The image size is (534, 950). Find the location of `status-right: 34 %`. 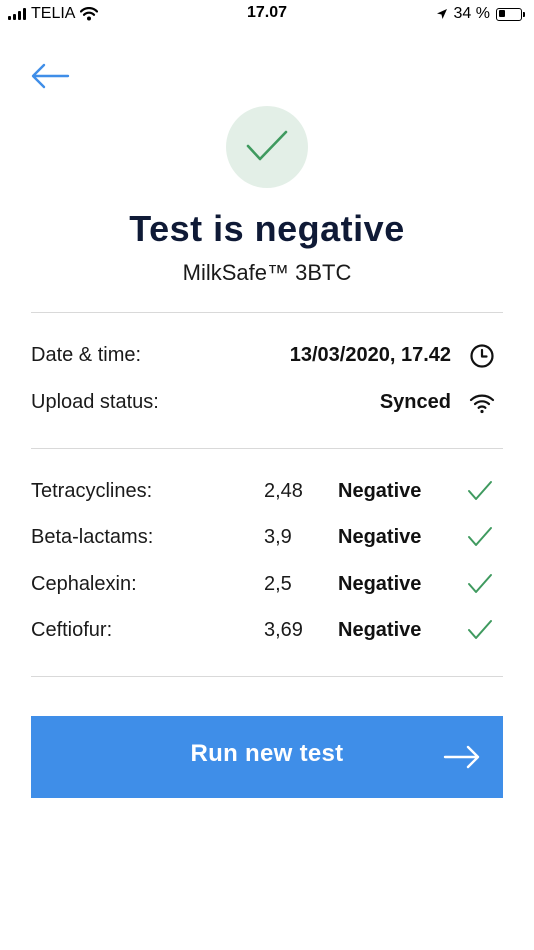

status-right: 34 % is located at coordinates (480, 14).